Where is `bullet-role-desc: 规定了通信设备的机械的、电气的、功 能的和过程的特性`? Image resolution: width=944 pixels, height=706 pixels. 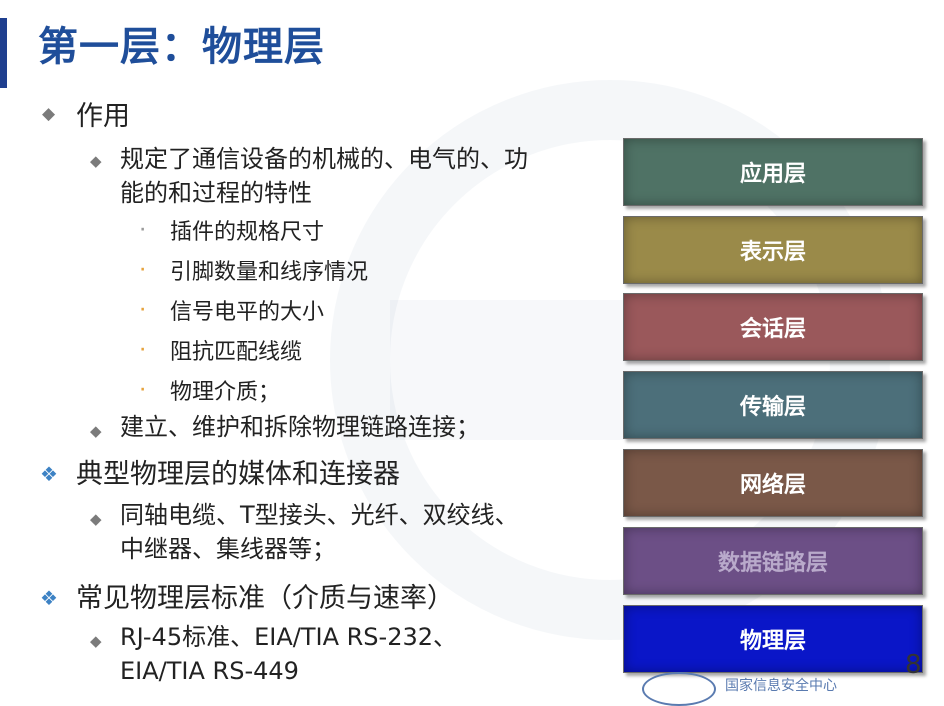 bullet-role-desc: 规定了通信设备的机械的、电气的、功 能的和过程的特性 is located at coordinates (324, 176).